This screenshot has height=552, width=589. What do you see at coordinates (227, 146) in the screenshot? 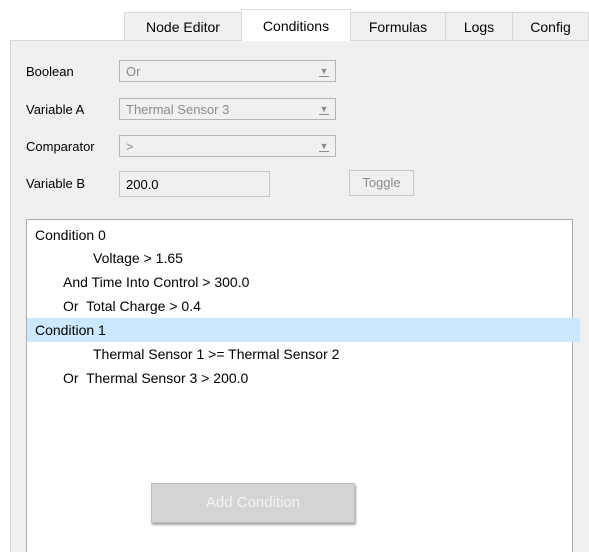
I see `comparator-select: > ▼` at bounding box center [227, 146].